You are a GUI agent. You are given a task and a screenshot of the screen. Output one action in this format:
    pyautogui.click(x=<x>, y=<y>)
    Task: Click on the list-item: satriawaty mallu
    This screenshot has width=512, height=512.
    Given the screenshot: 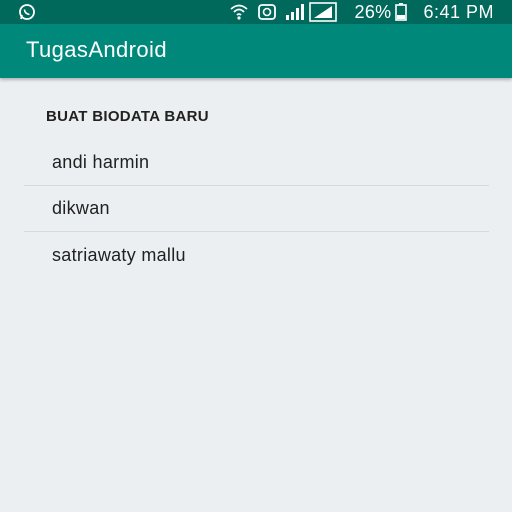 What is the action you would take?
    pyautogui.click(x=256, y=255)
    